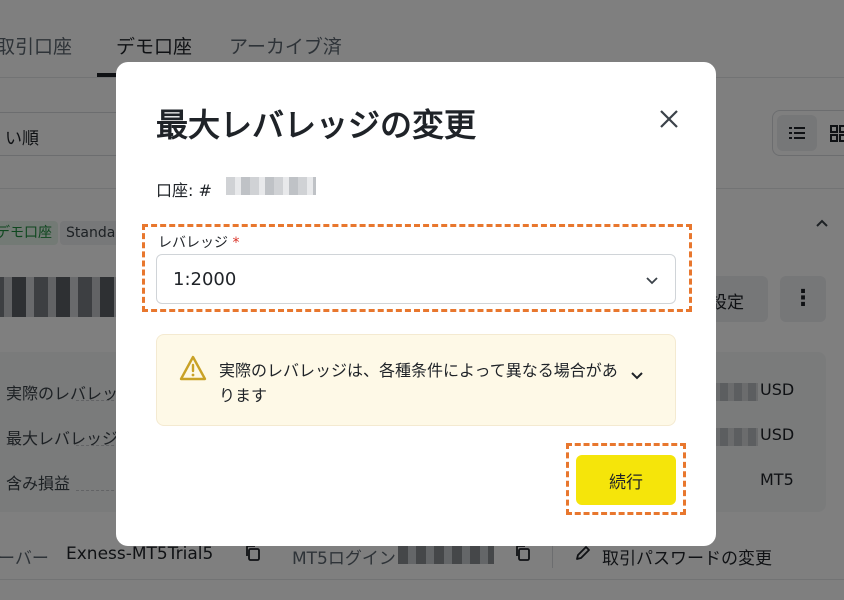 This screenshot has width=844, height=600. Describe the element at coordinates (416, 279) in the screenshot. I see `leverage-select: 1:2000` at that location.